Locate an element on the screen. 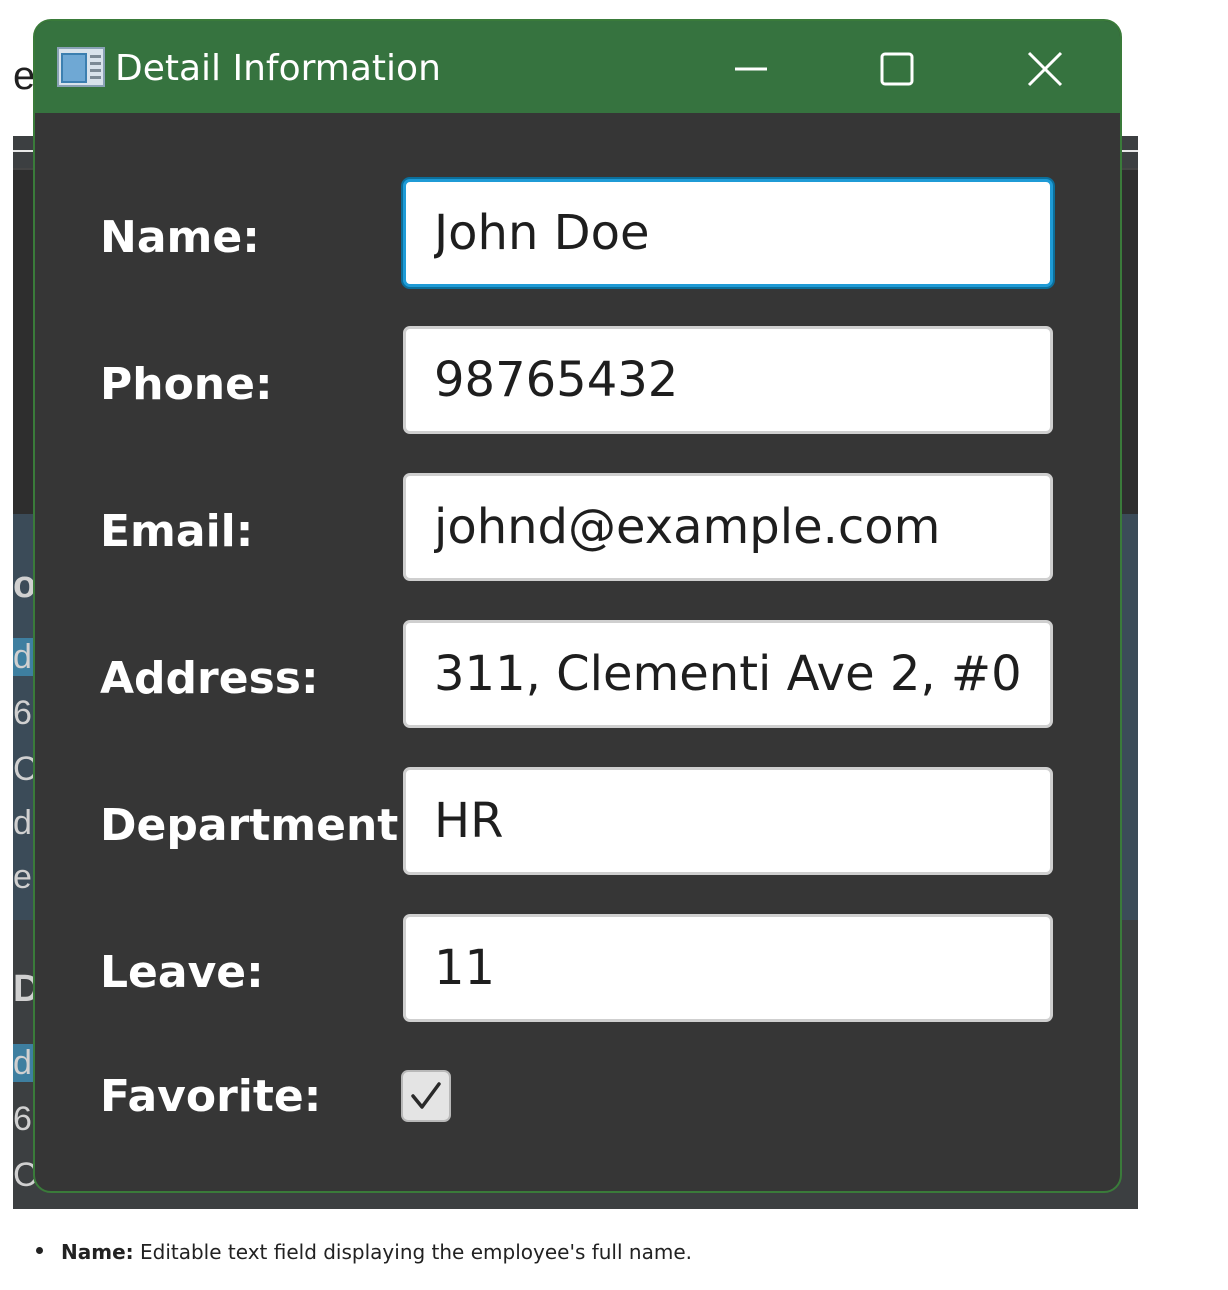 This screenshot has height=1290, width=1228. minimize-button is located at coordinates (751, 69).